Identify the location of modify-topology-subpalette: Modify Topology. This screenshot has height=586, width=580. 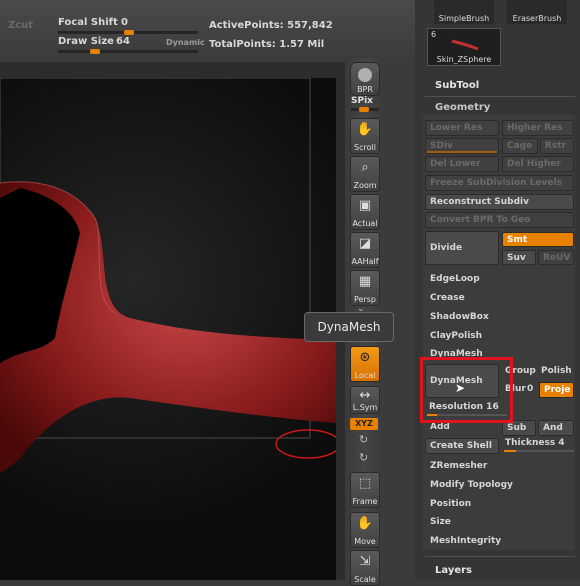
(471, 485).